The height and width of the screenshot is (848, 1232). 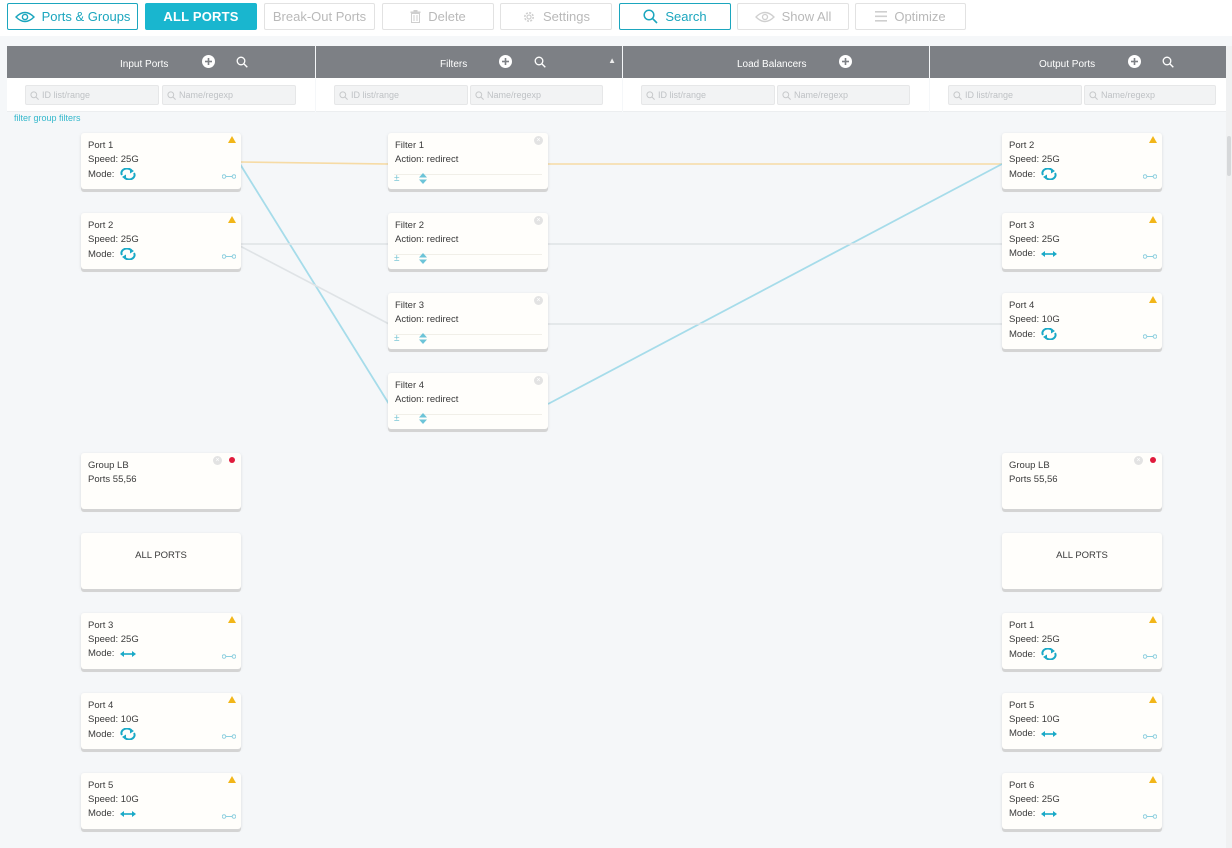 I want to click on all-ports-button: ALL PORTS, so click(x=201, y=16).